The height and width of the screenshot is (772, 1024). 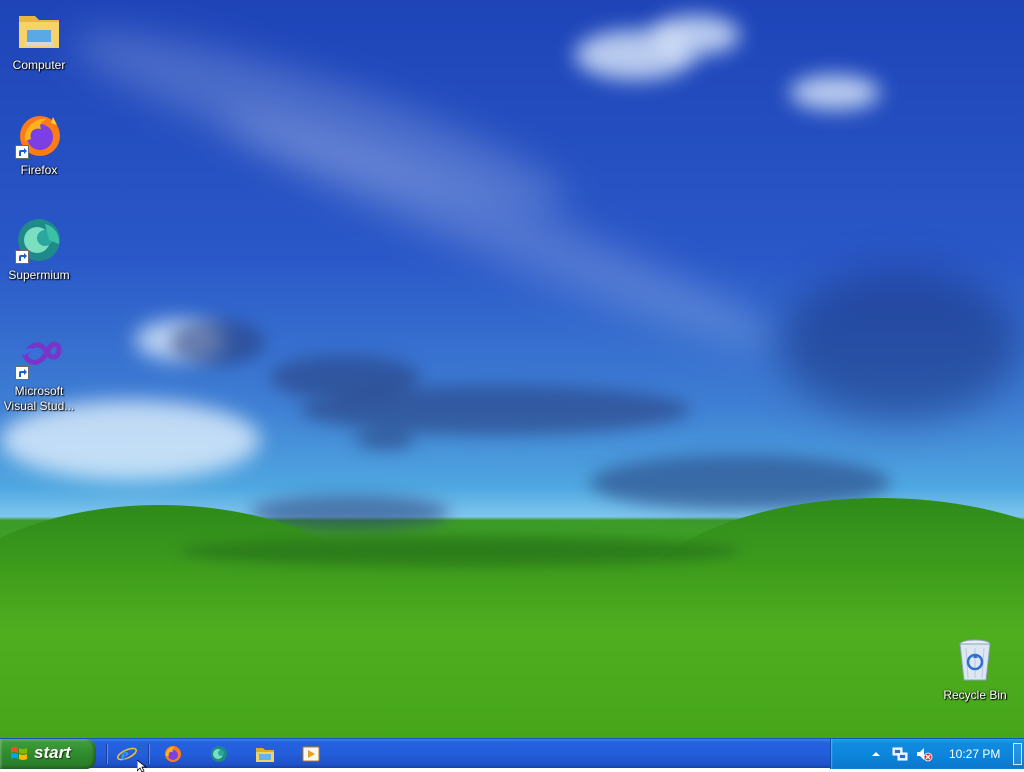 I want to click on desktop-icon-computer: Computer, so click(x=39, y=39).